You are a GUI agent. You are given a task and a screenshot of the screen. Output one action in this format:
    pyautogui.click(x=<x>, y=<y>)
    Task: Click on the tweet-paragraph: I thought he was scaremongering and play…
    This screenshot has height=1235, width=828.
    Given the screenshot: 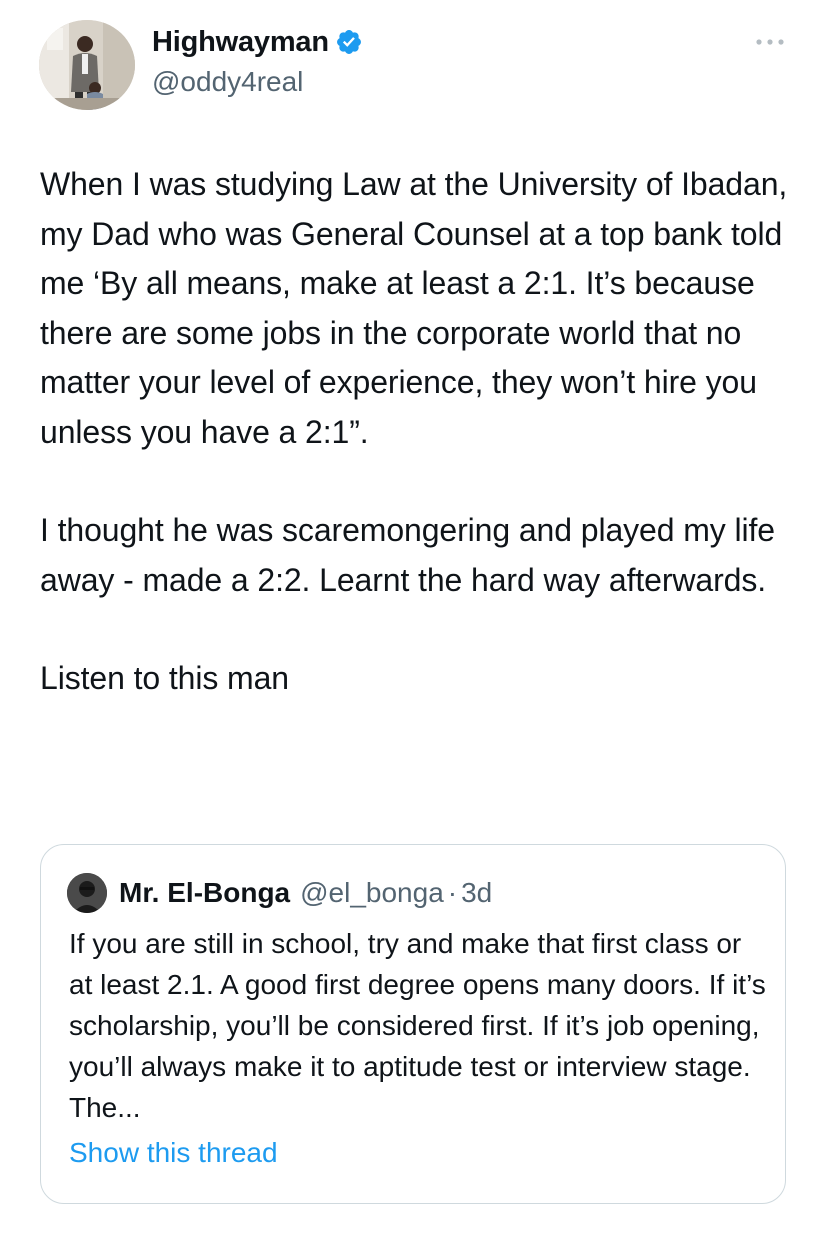 What is the action you would take?
    pyautogui.click(x=407, y=555)
    